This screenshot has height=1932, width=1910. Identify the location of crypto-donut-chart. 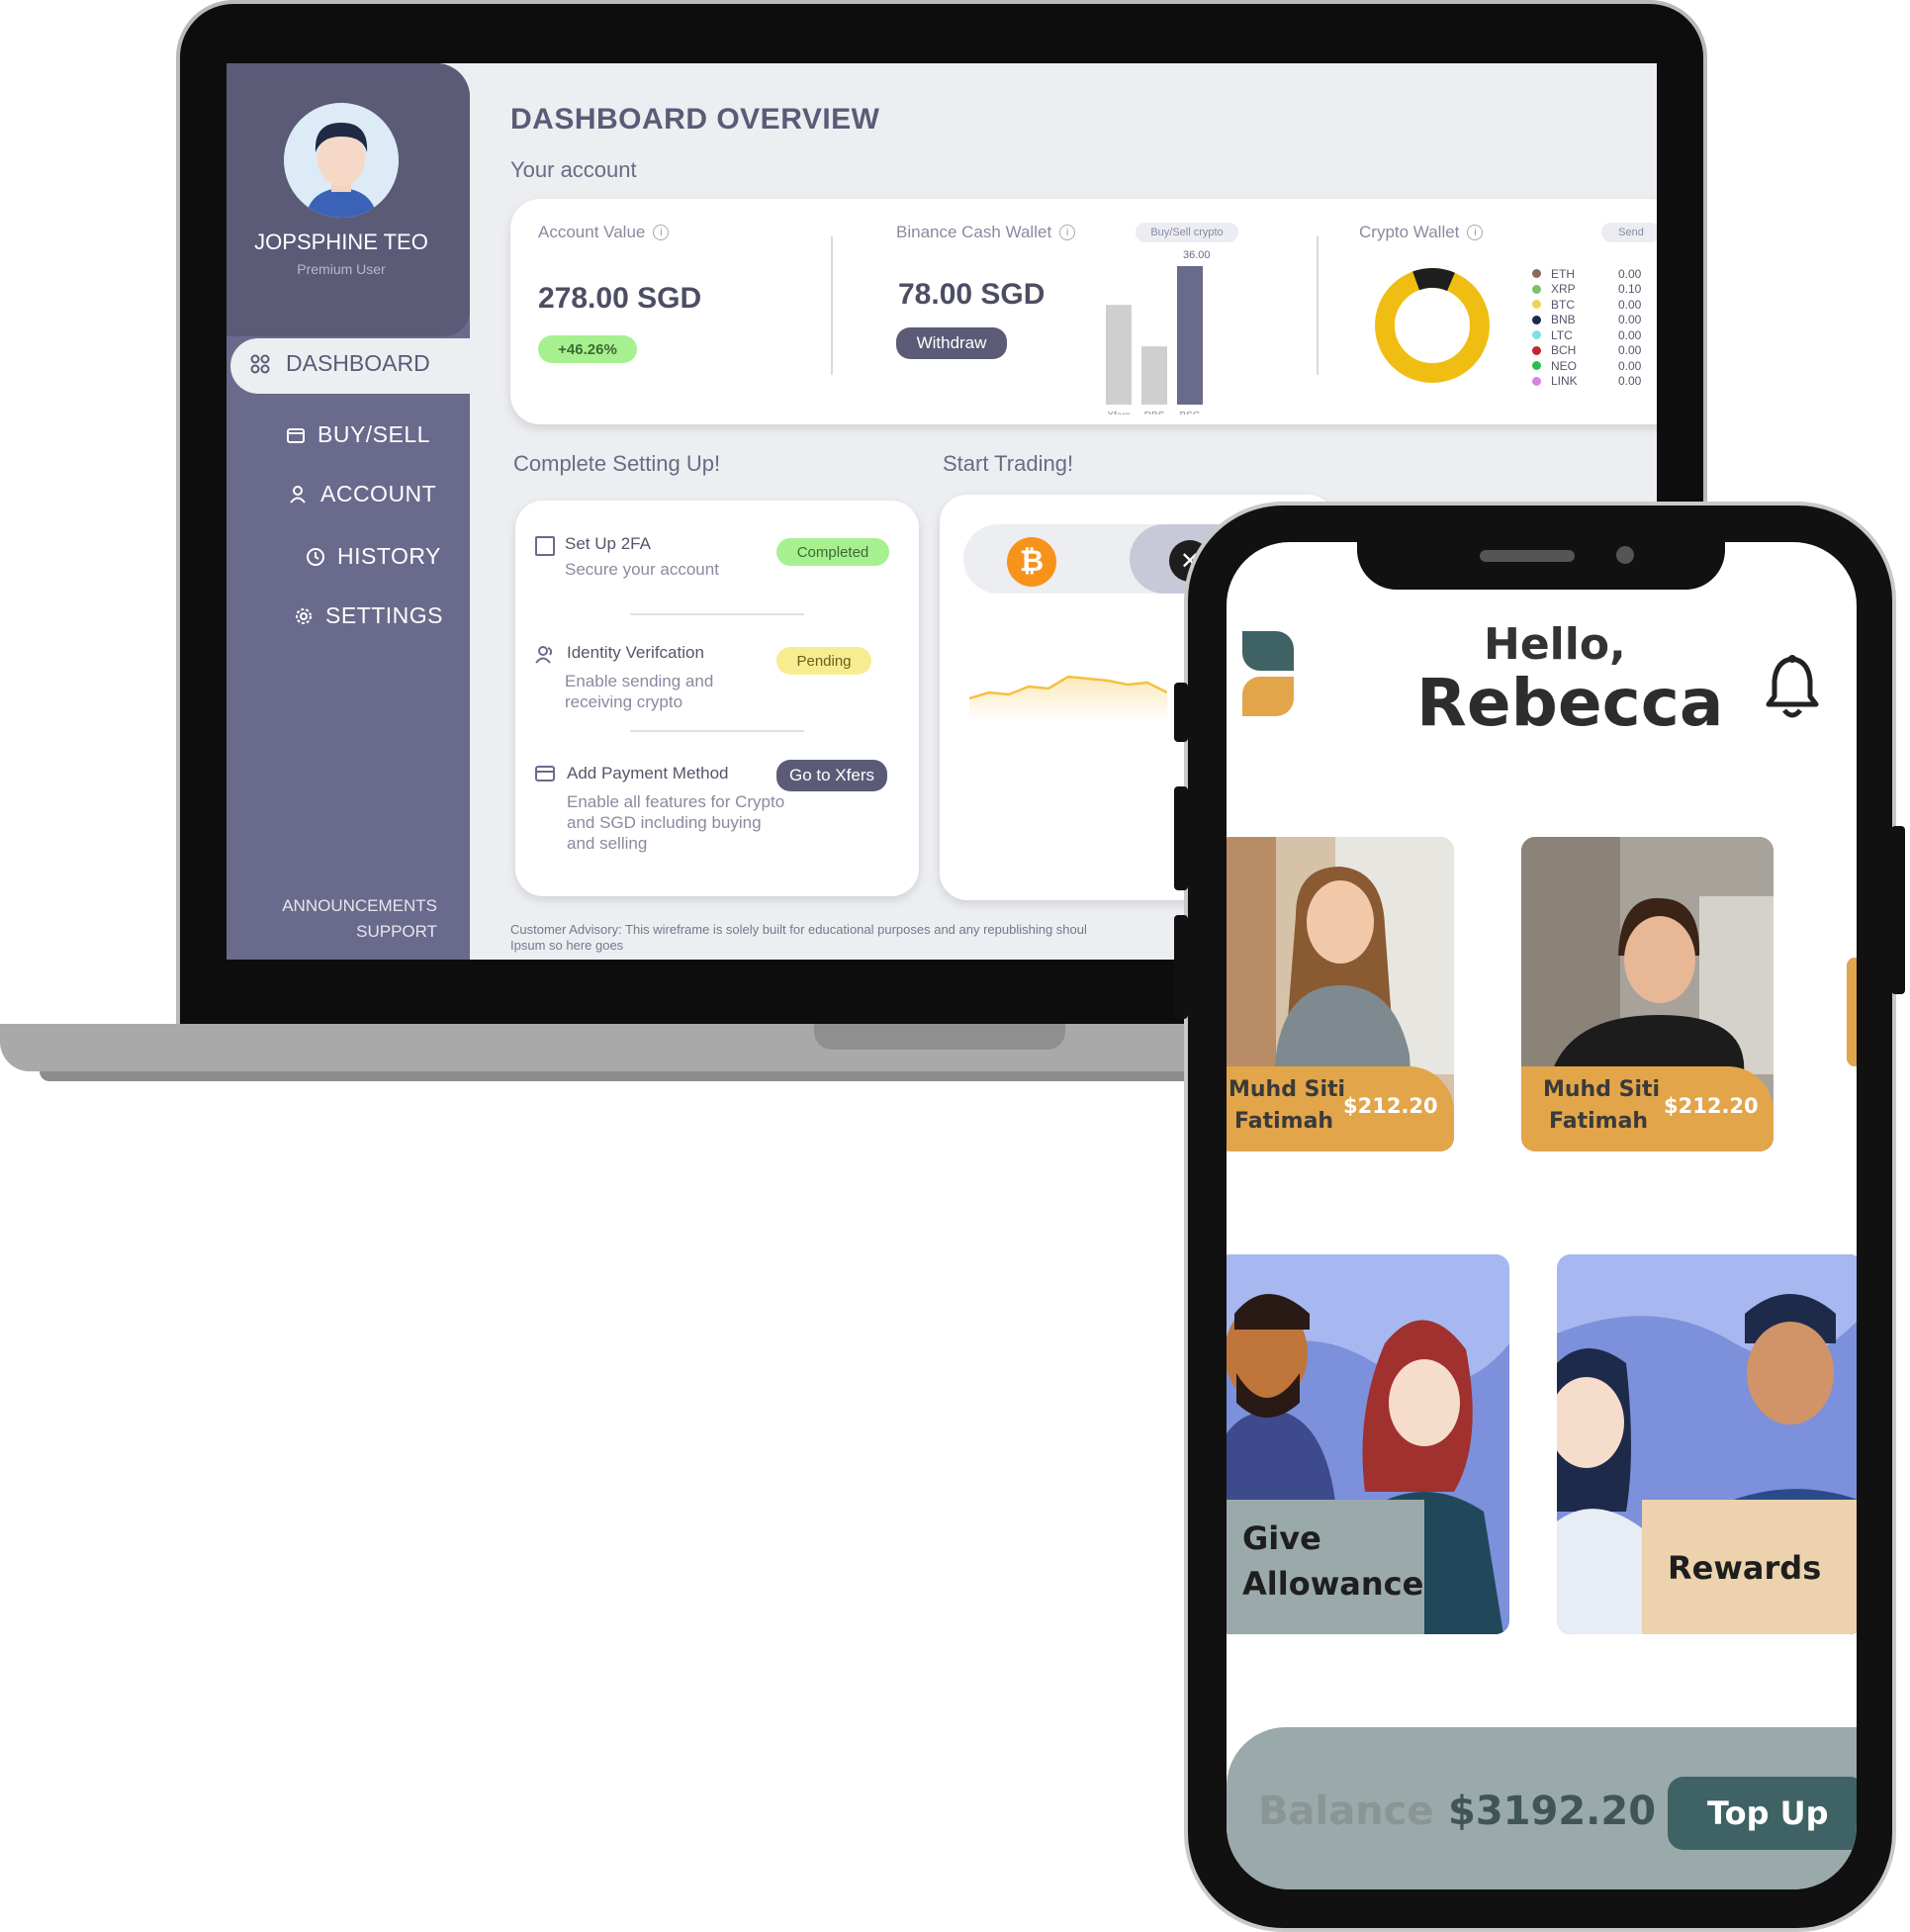
(1432, 325).